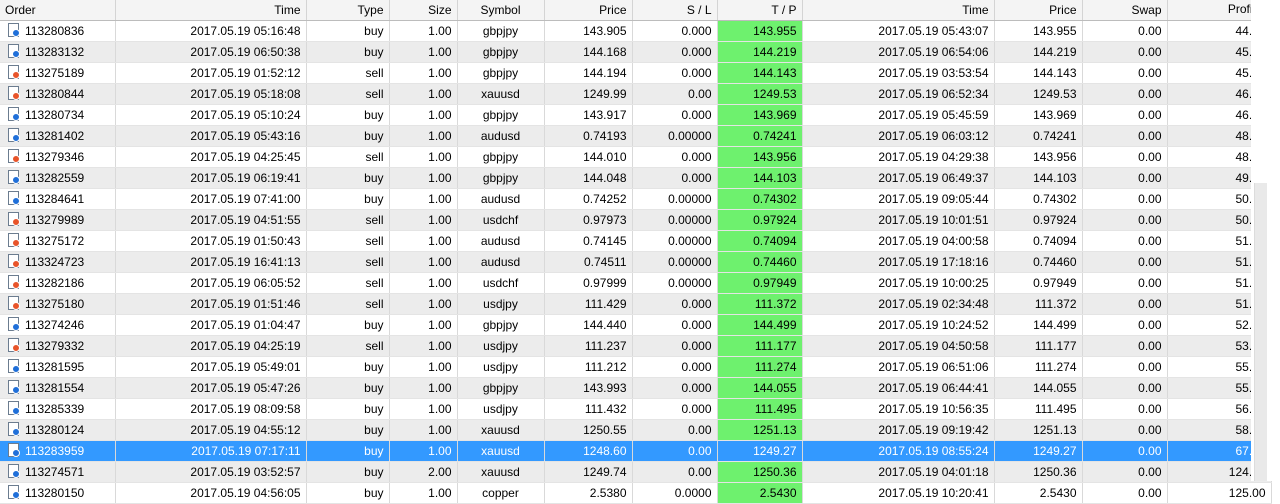 Image resolution: width=1280 pixels, height=504 pixels. What do you see at coordinates (1038, 241) in the screenshot?
I see `cell-close-price: 0.74094` at bounding box center [1038, 241].